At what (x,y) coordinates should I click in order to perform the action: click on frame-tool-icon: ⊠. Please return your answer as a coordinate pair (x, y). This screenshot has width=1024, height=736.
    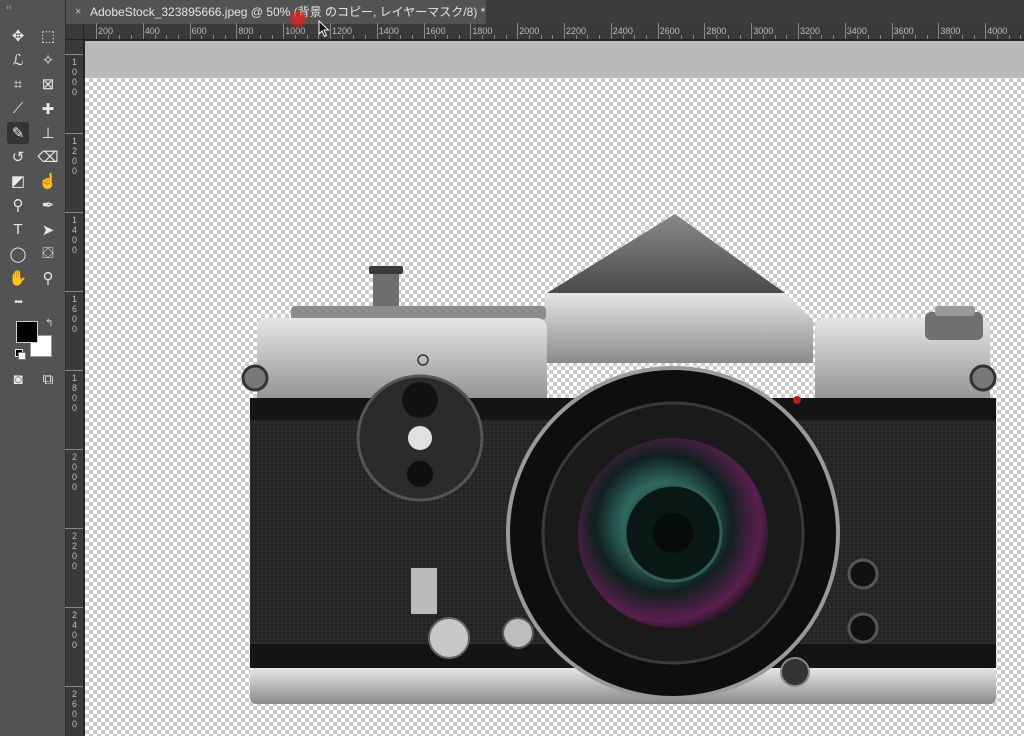
    Looking at the image, I should click on (48, 84).